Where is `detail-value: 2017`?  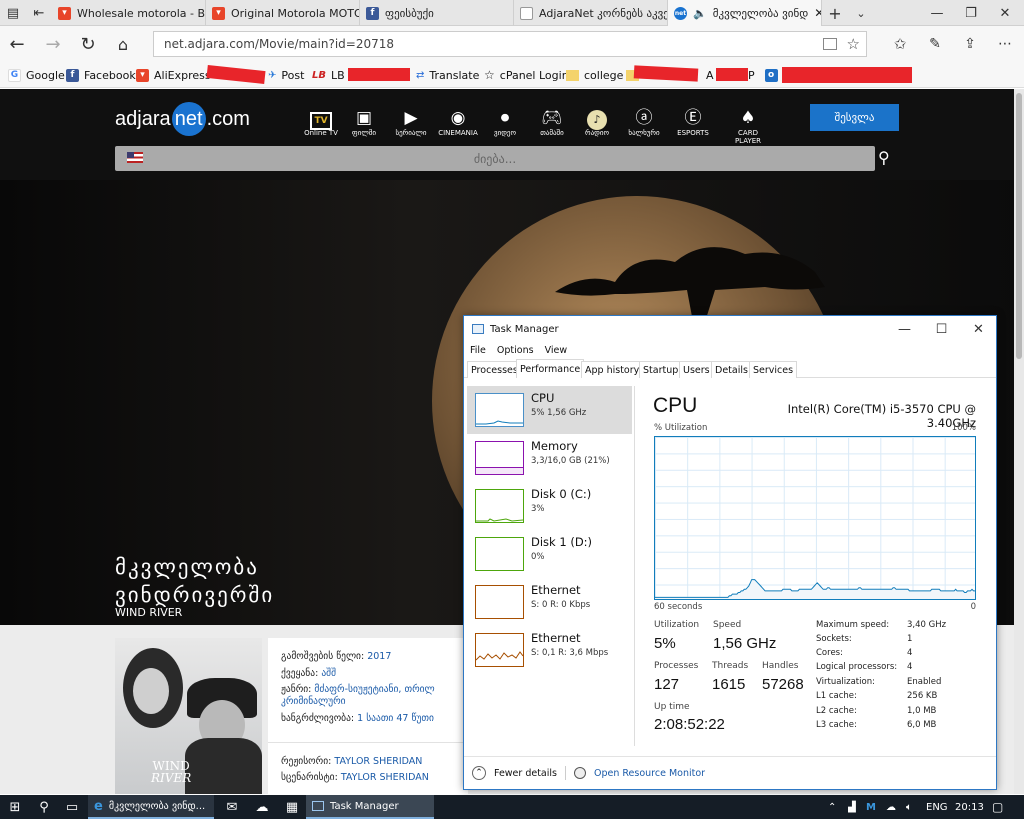 detail-value: 2017 is located at coordinates (379, 656).